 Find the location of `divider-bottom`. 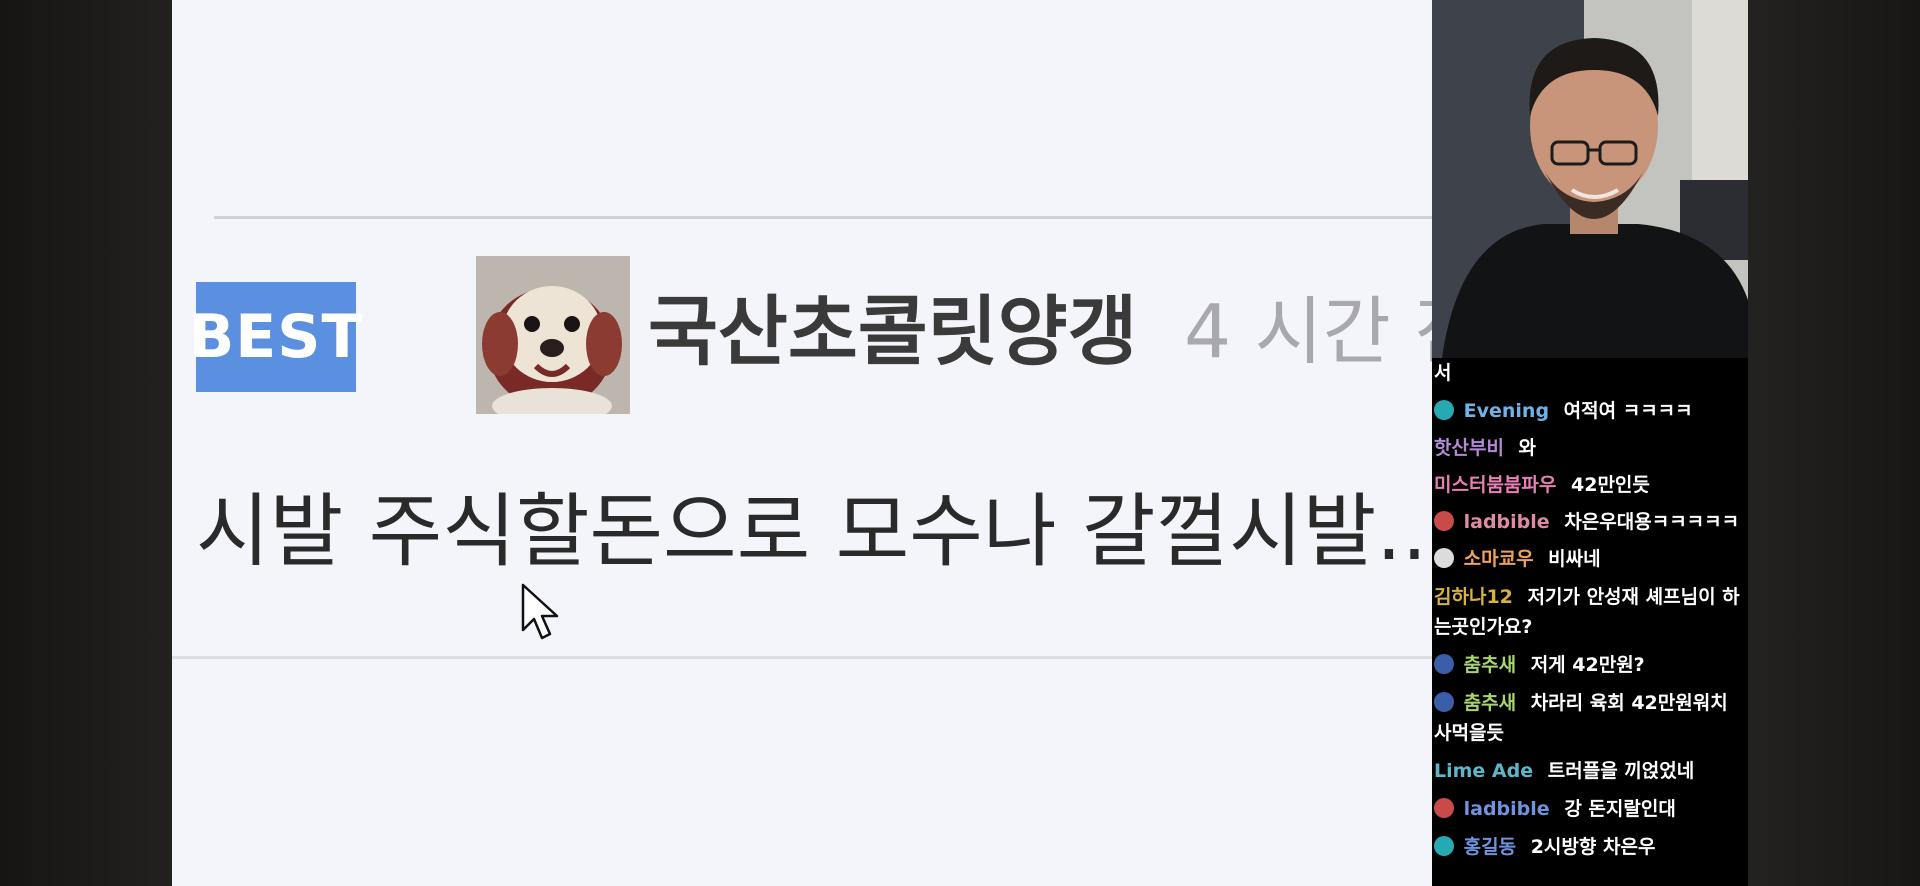

divider-bottom is located at coordinates (802, 657).